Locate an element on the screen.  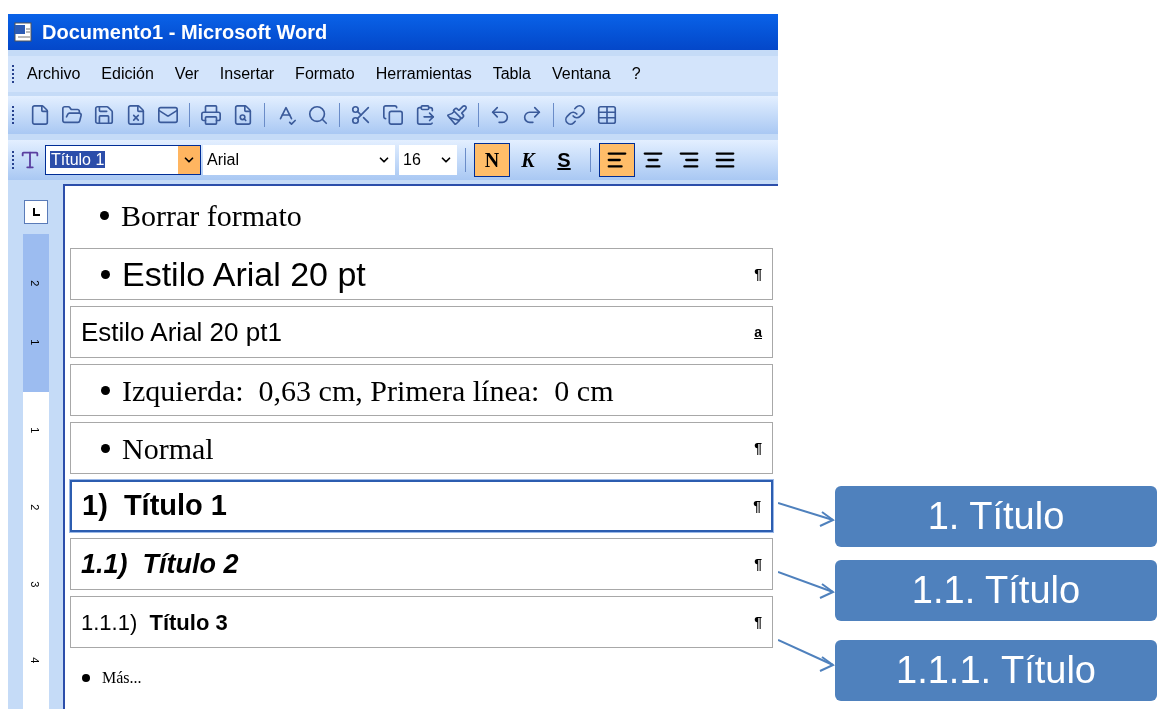
menu-item: Insertar is located at coordinates (247, 74).